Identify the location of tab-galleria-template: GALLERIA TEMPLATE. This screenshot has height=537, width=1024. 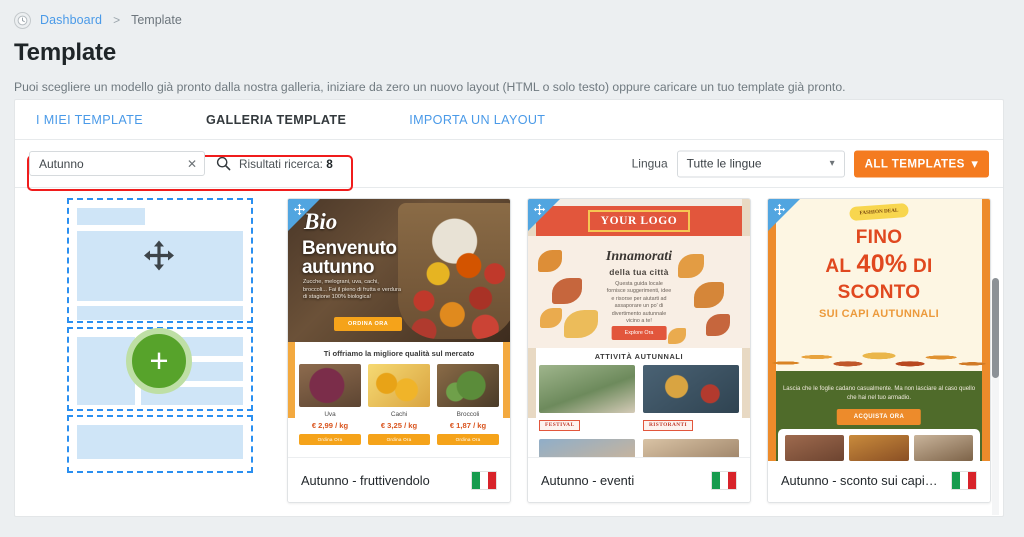
(276, 120).